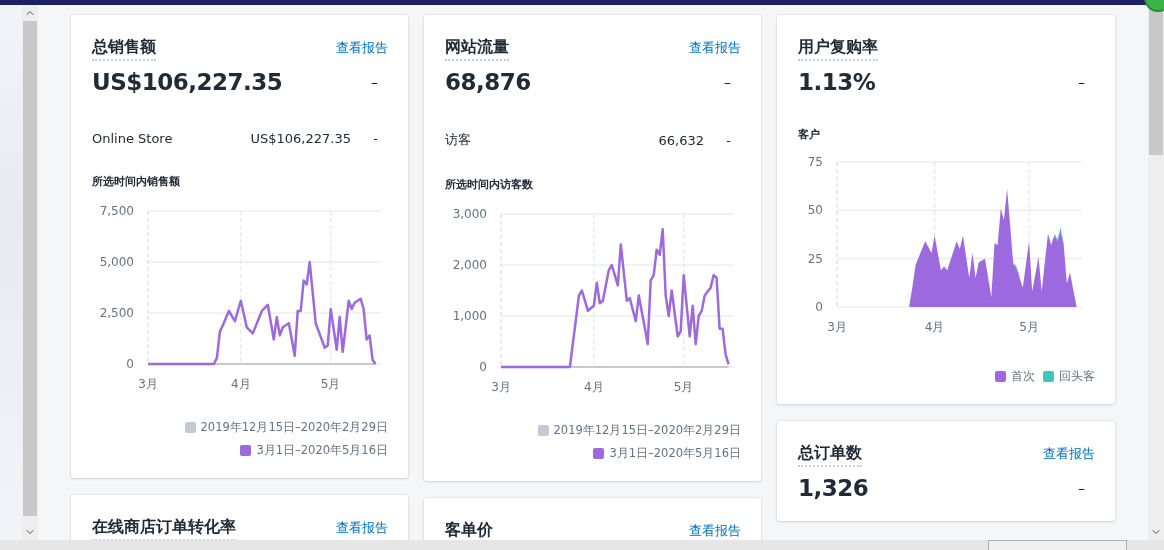 This screenshot has width=1164, height=550. Describe the element at coordinates (469, 265) in the screenshot. I see `axis-label: 2,000` at that location.